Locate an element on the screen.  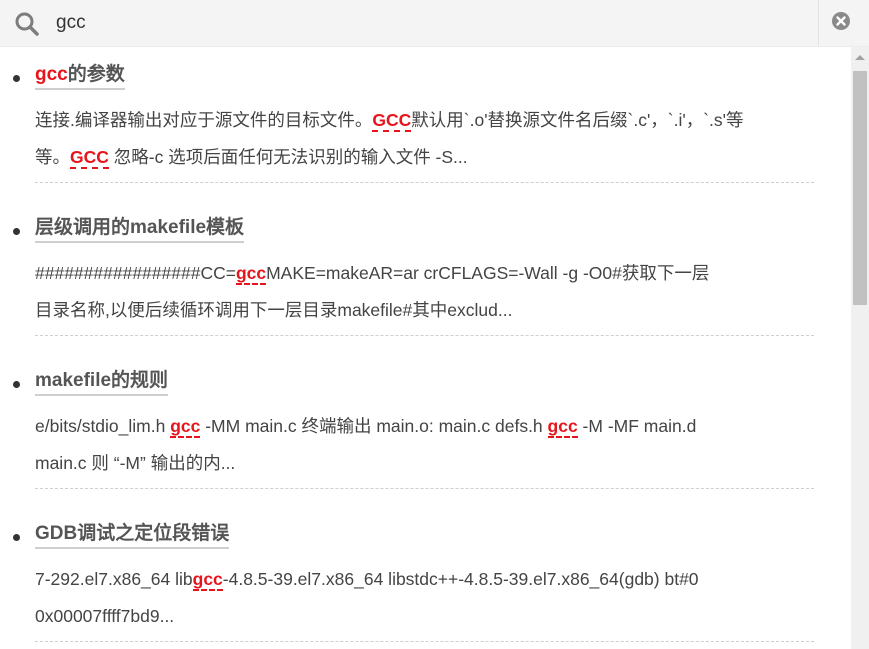
text-segment: 等。 is located at coordinates (52, 157).